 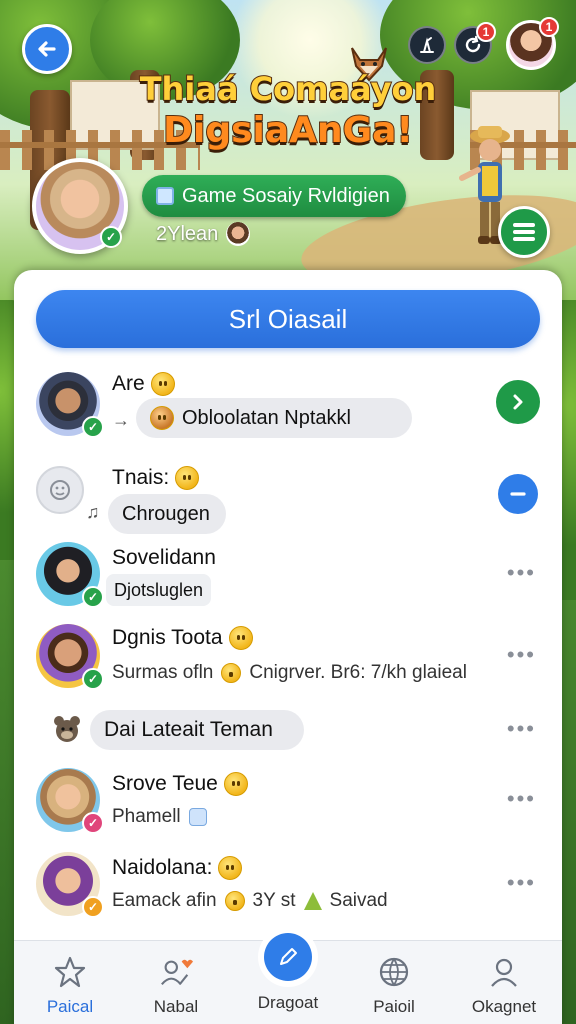 I want to click on status-chip: Obloolatan Nptakkl, so click(x=274, y=418).